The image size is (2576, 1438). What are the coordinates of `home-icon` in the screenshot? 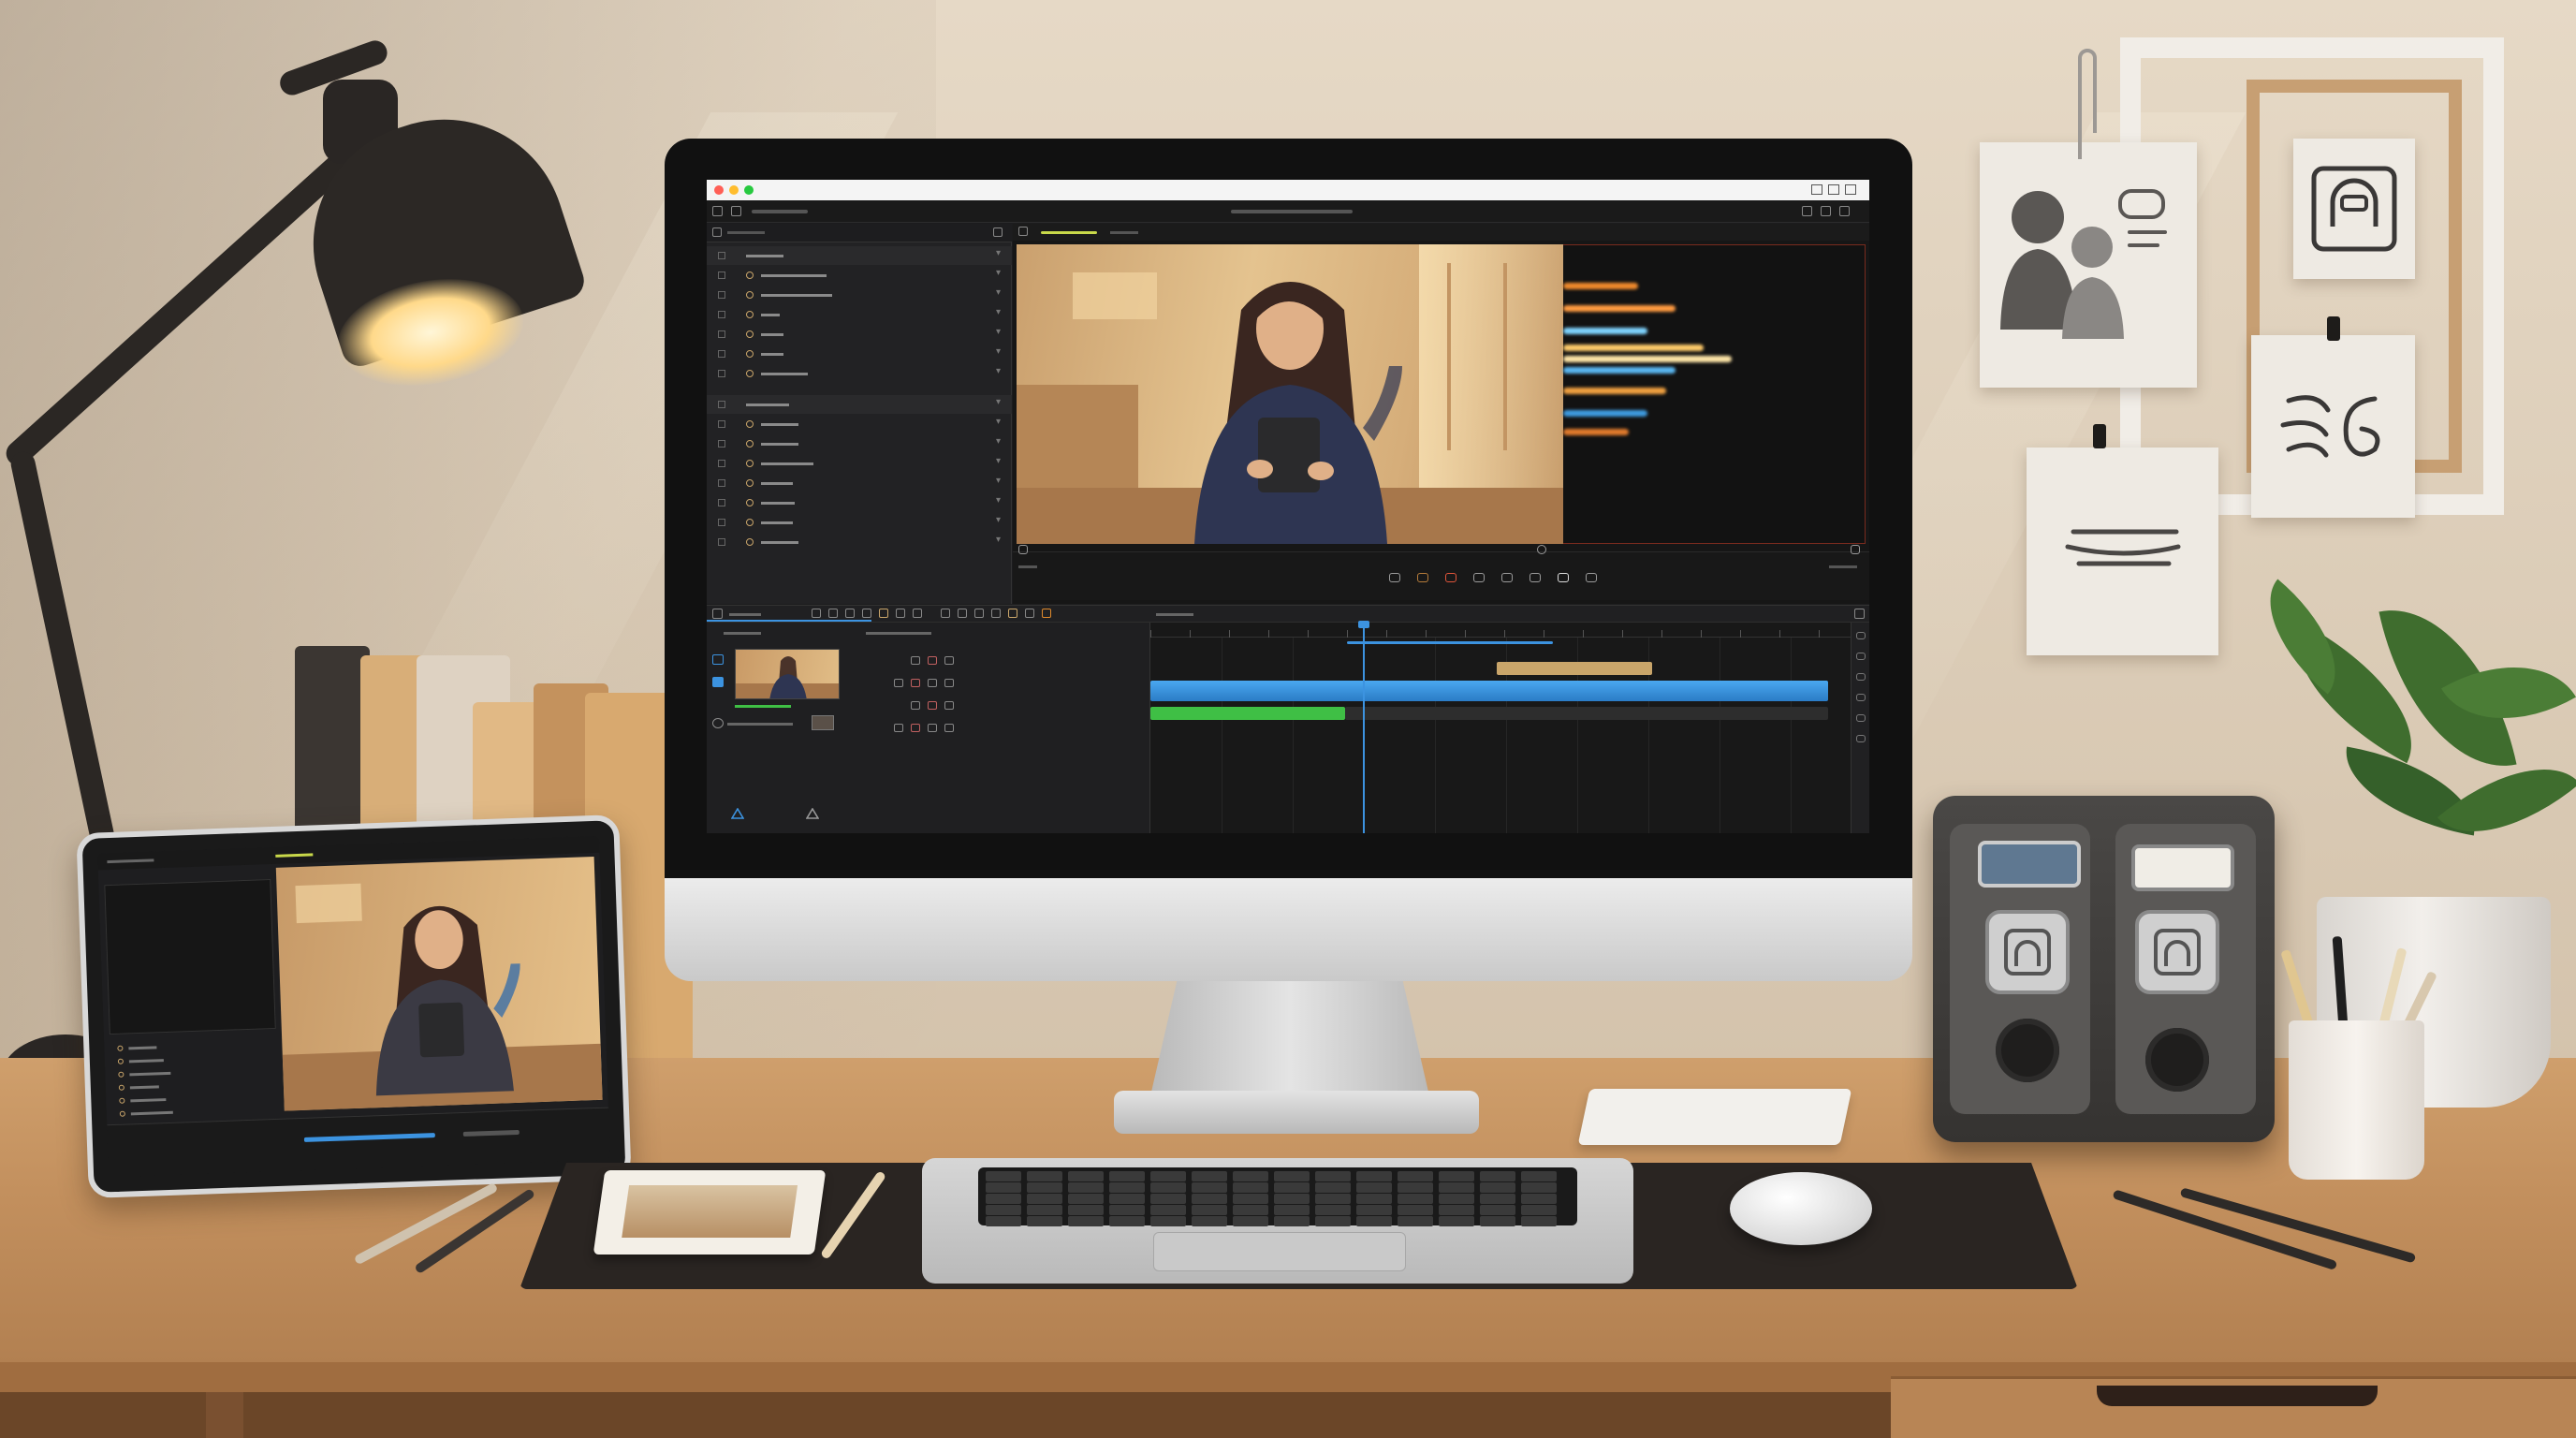 It's located at (717, 211).